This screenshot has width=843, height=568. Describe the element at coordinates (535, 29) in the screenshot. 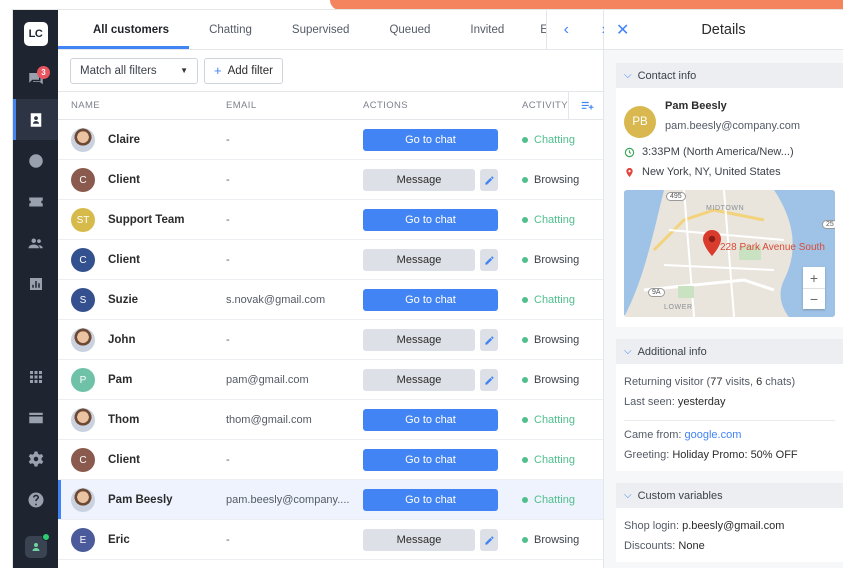

I see `tab-overflow: E` at that location.